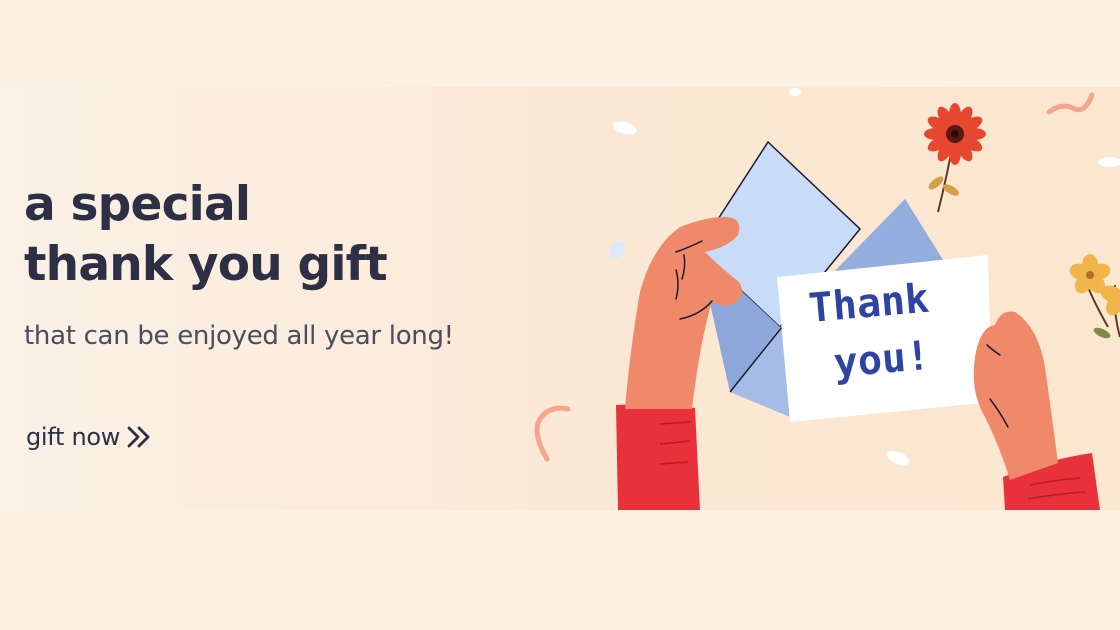 This screenshot has height=630, width=1120. What do you see at coordinates (1036, 410) in the screenshot?
I see `right-hand` at bounding box center [1036, 410].